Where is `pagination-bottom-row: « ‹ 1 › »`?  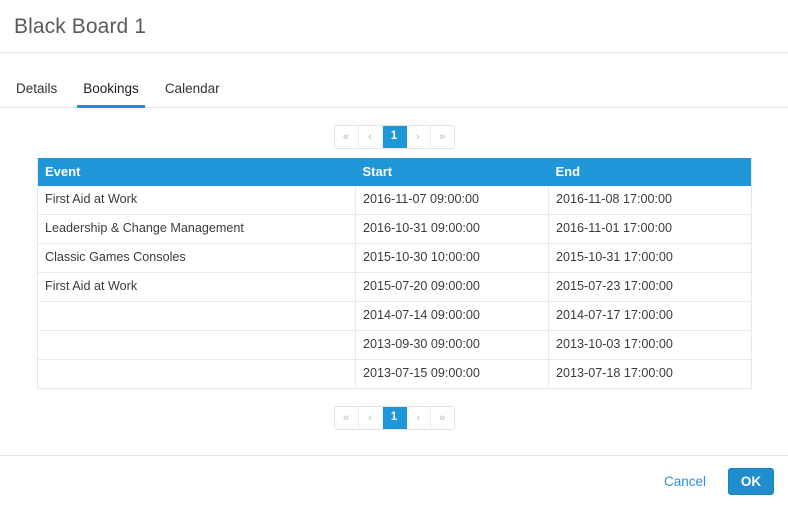 pagination-bottom-row: « ‹ 1 › » is located at coordinates (394, 414).